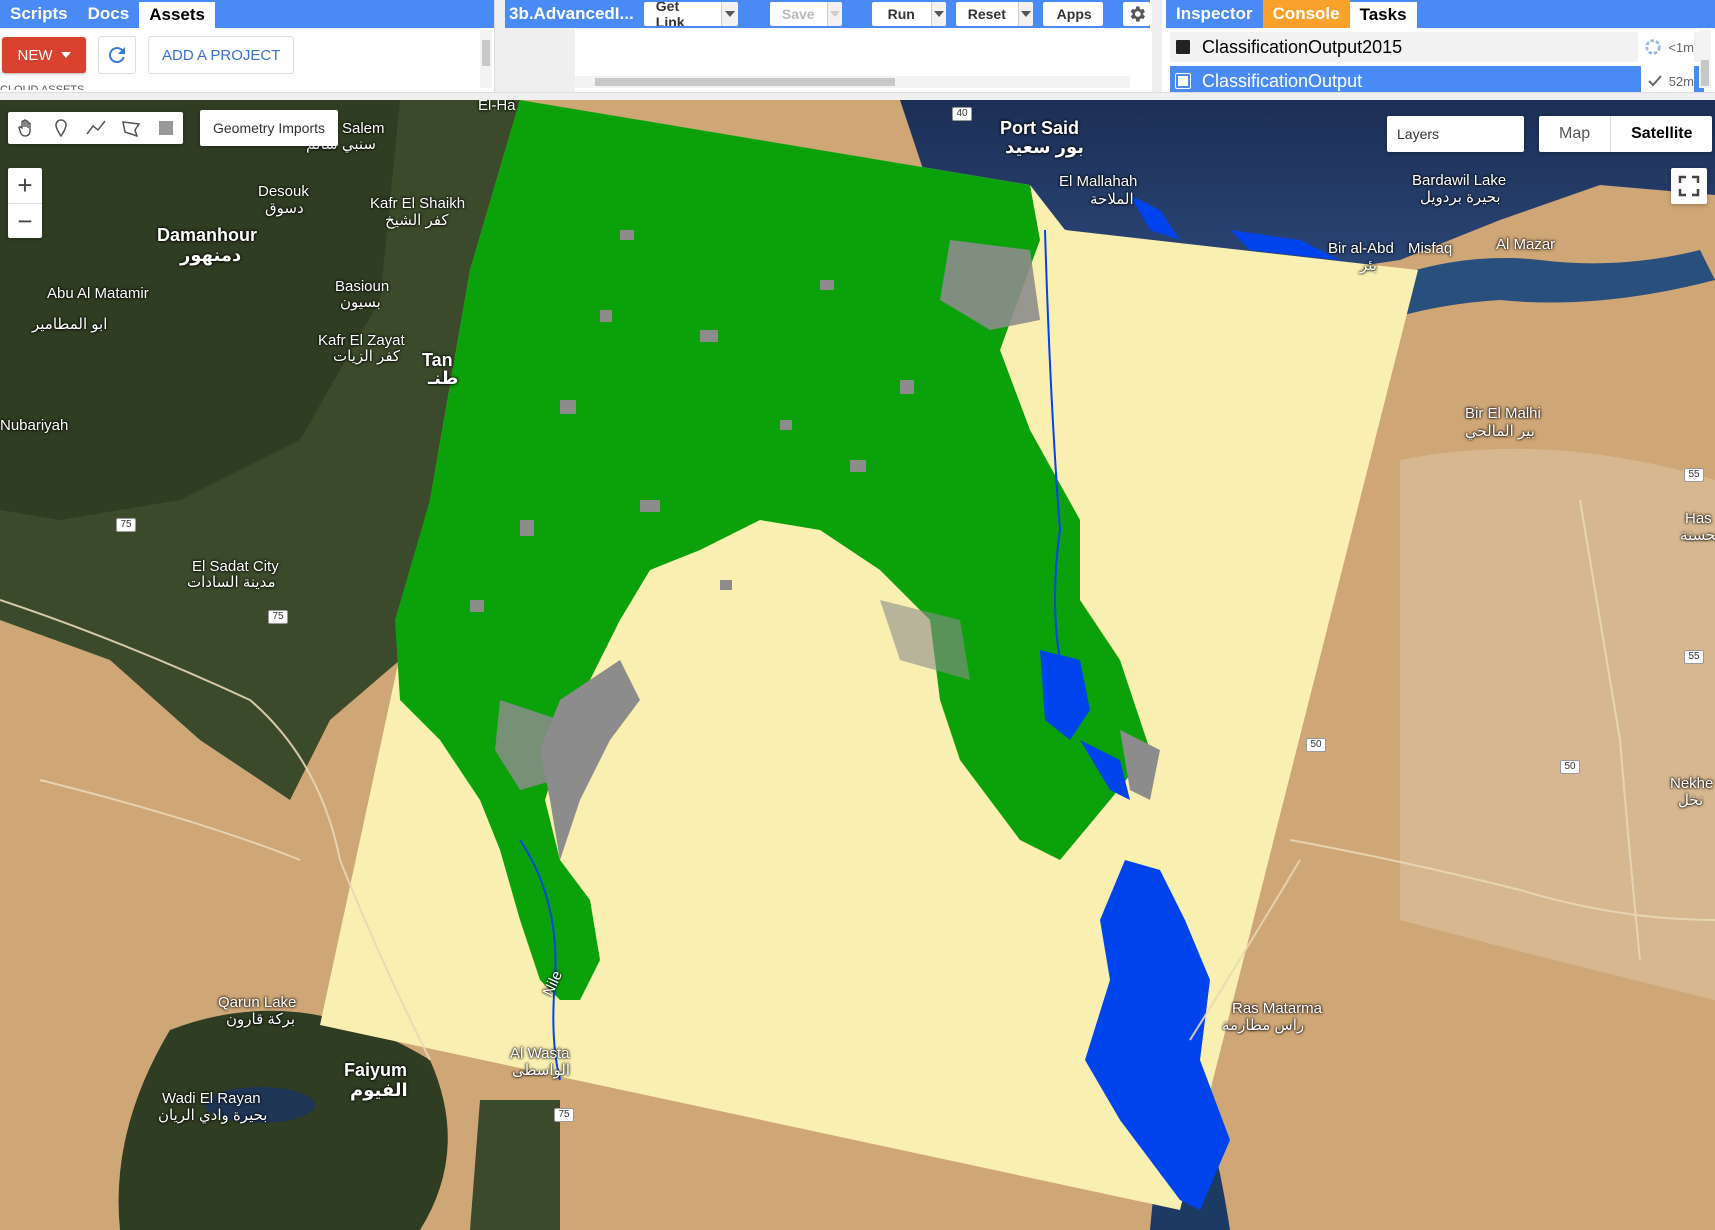 Image resolution: width=1715 pixels, height=1230 pixels. Describe the element at coordinates (25, 220) in the screenshot. I see `zoom-out-button: −` at that location.